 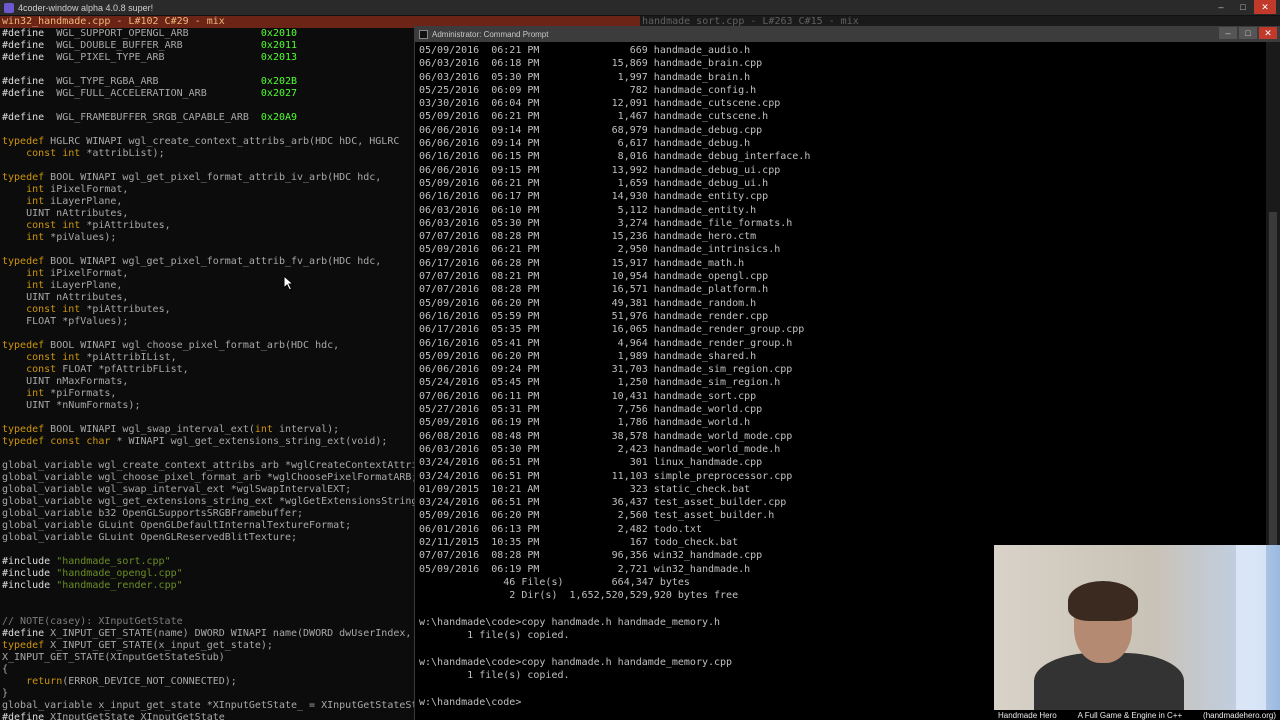 I want to click on code-line: FLOAT *pfValues);, so click(x=208, y=322).